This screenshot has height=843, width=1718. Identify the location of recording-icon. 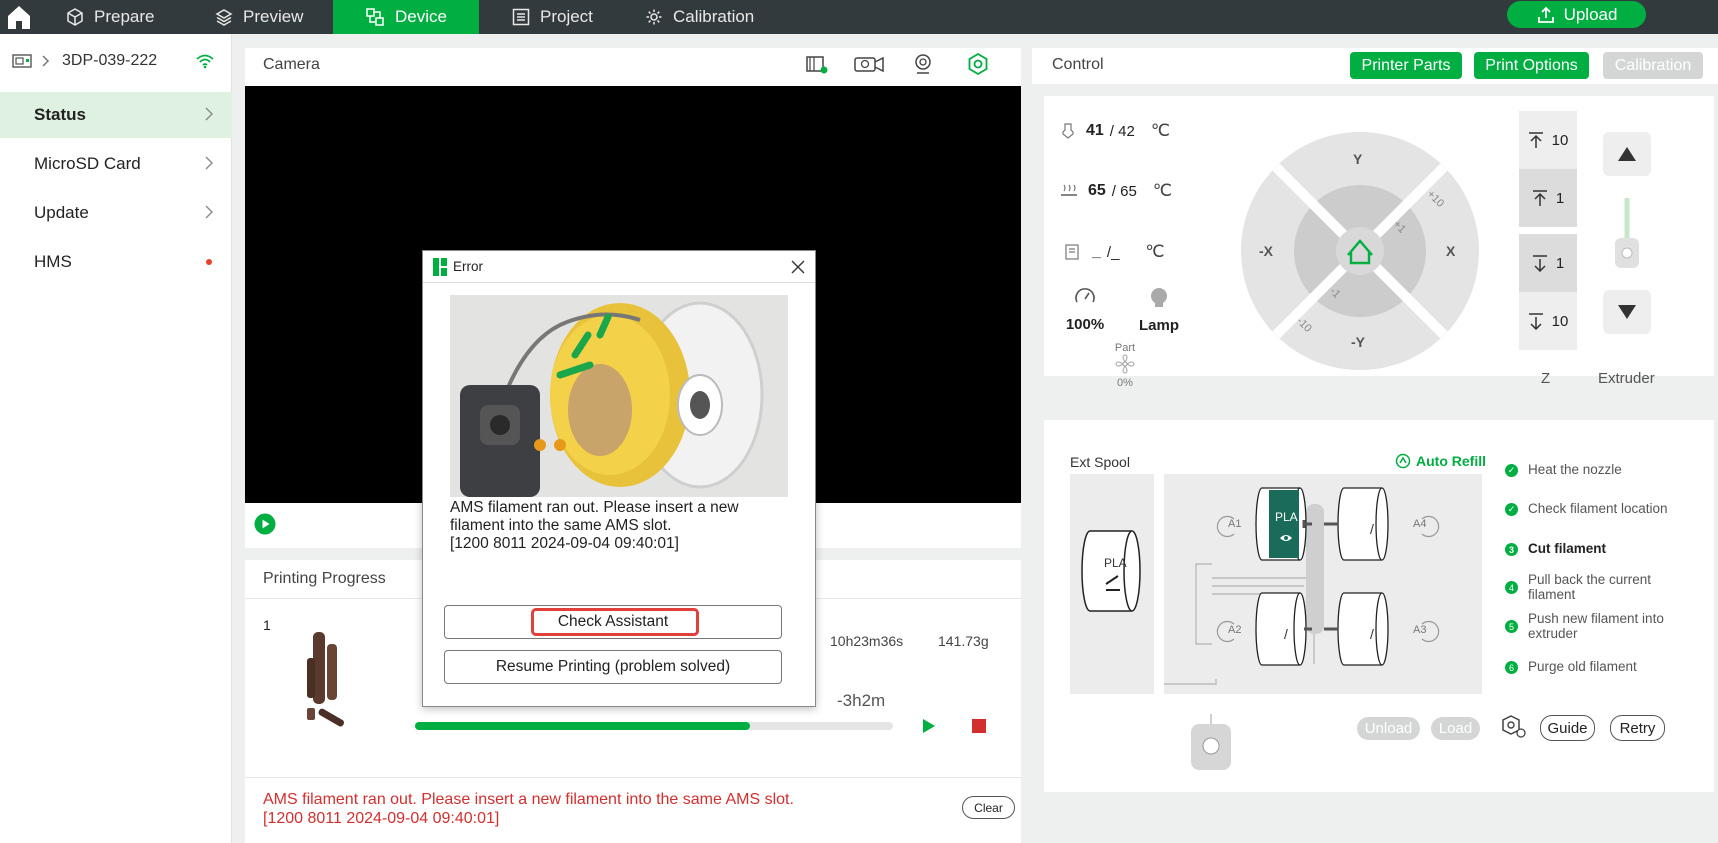
(817, 64).